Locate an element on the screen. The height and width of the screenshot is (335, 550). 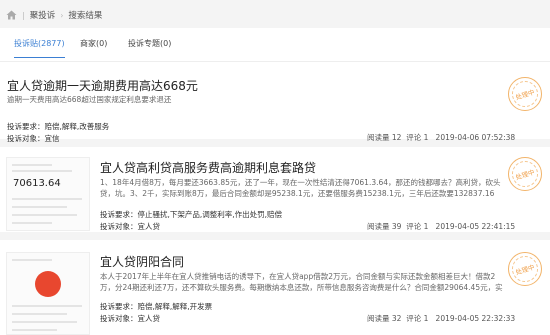
result-stats: 阅读量 39 评论 1 2019-04-05 22:41:15 is located at coordinates (441, 226).